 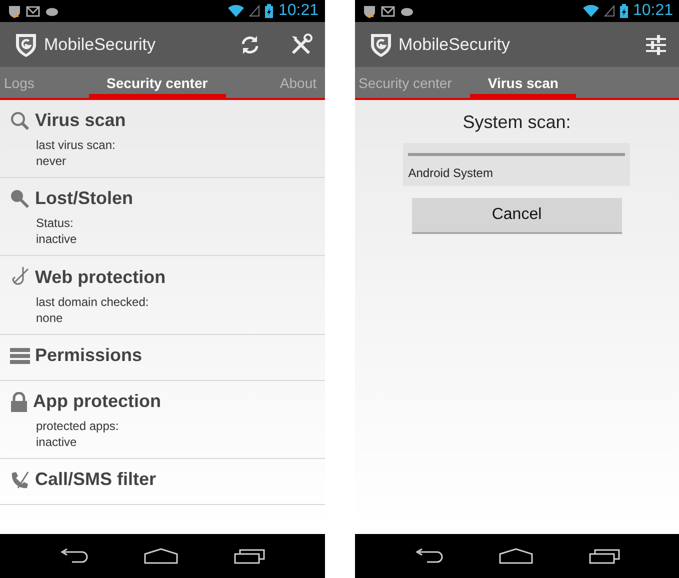 What do you see at coordinates (451, 173) in the screenshot?
I see `scanned-app: Android System` at bounding box center [451, 173].